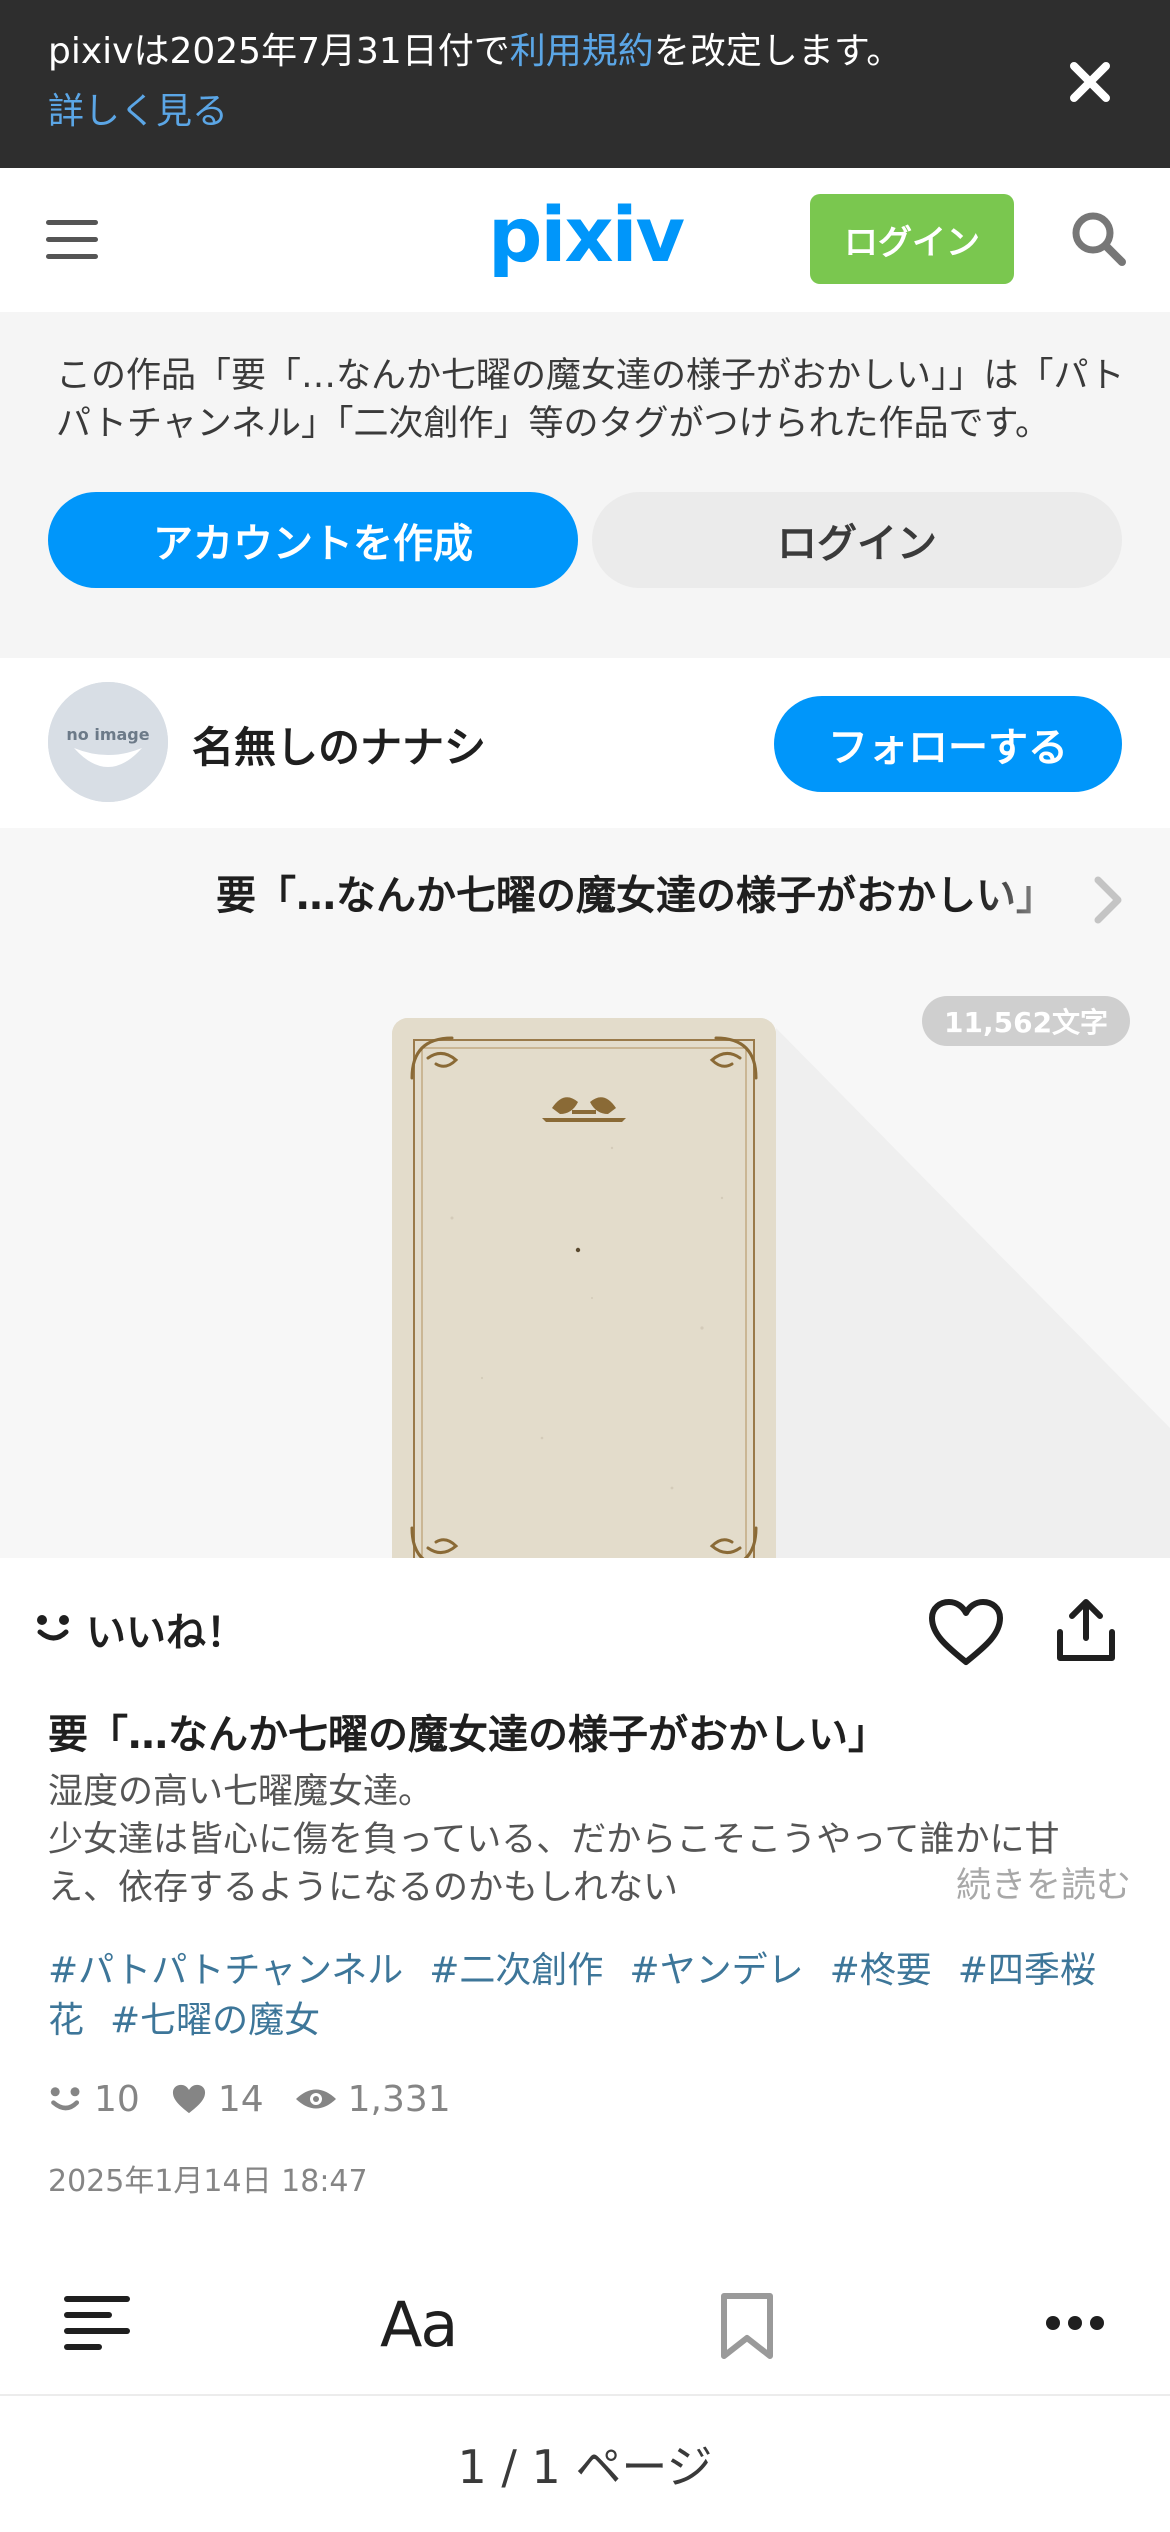 This screenshot has height=2532, width=1170. What do you see at coordinates (1098, 238) in the screenshot?
I see `search-icon` at bounding box center [1098, 238].